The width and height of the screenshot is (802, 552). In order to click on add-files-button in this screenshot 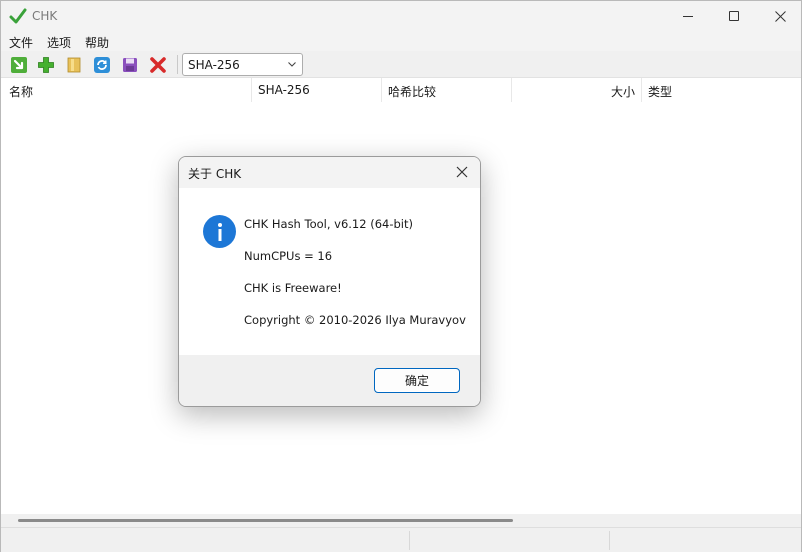, I will do `click(46, 65)`.